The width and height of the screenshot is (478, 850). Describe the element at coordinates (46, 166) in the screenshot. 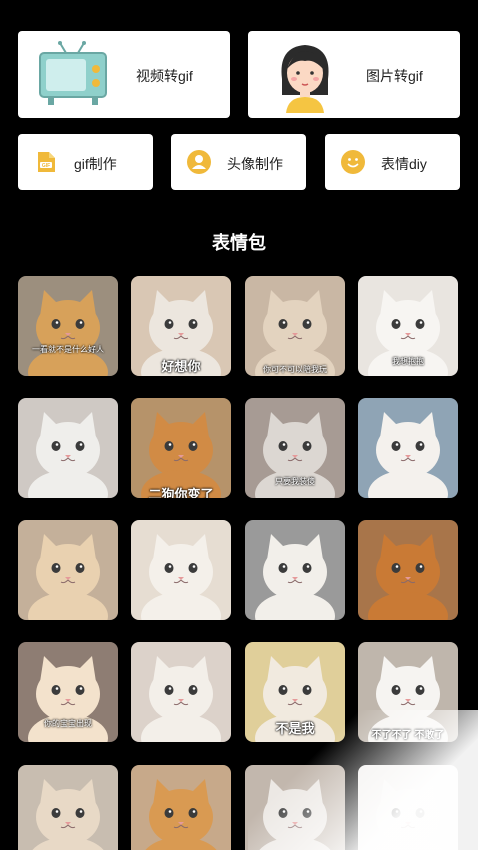

I see `svg-text: GIF` at that location.